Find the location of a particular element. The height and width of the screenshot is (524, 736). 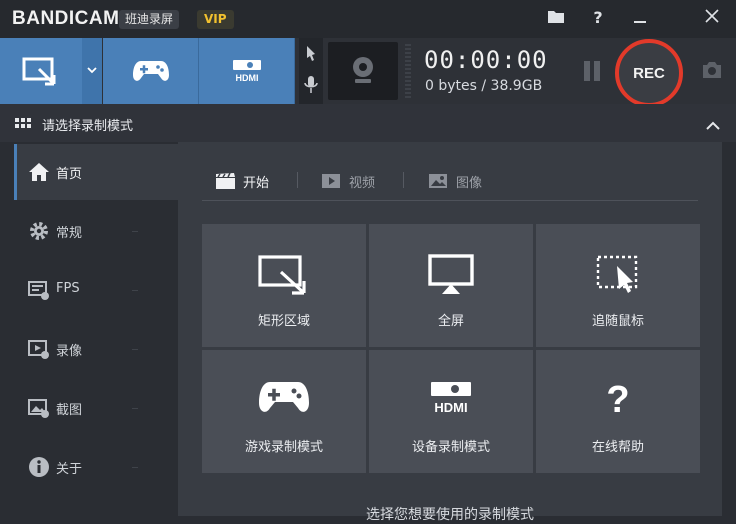

home-icon is located at coordinates (39, 172).